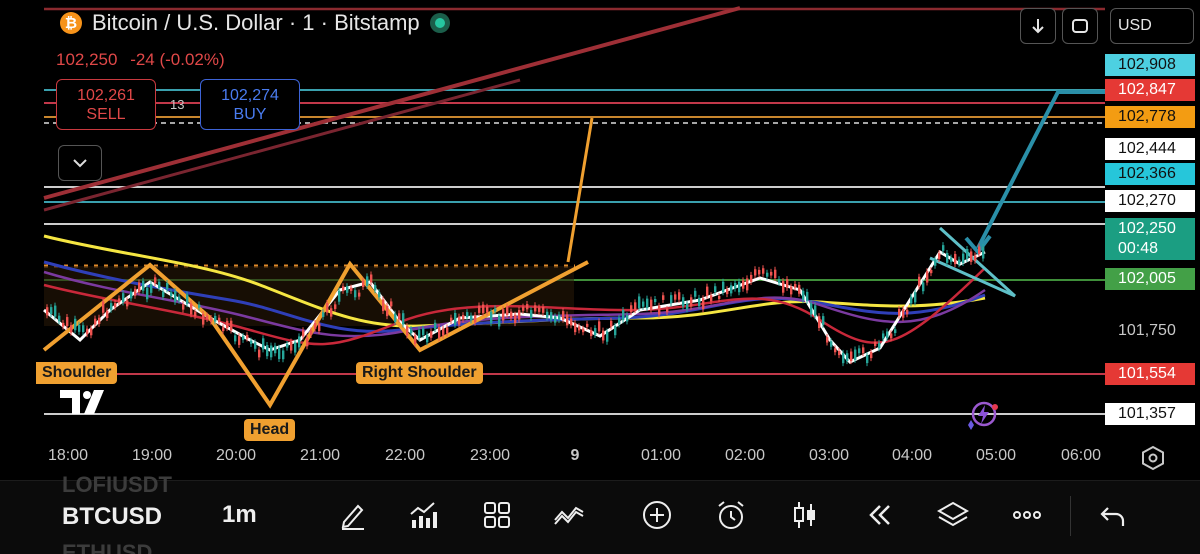 The height and width of the screenshot is (554, 1200). I want to click on watchlist-prev-symbol: LOFIUSDT, so click(117, 485).